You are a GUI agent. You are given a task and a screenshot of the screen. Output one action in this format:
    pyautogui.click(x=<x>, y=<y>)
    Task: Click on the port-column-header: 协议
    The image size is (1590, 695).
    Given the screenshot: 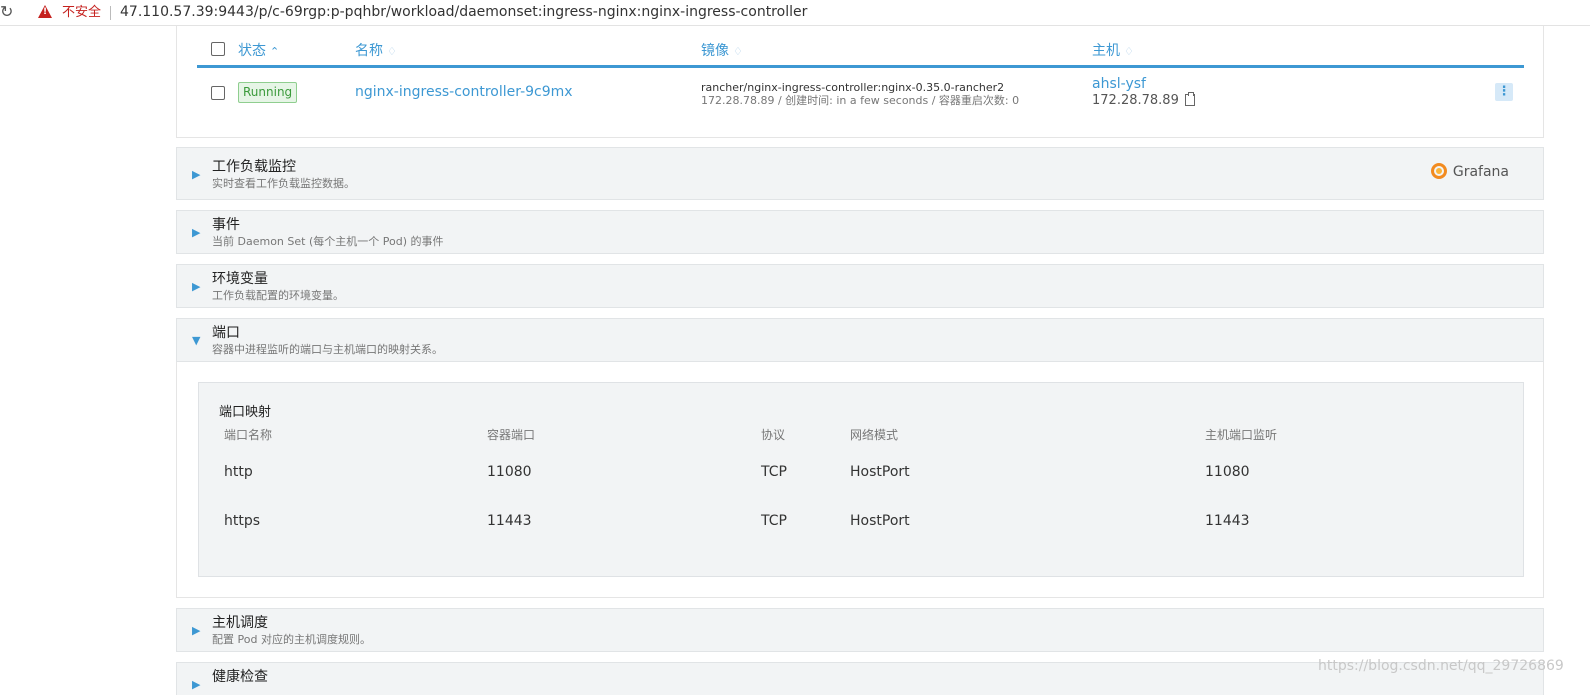 What is the action you would take?
    pyautogui.click(x=773, y=435)
    